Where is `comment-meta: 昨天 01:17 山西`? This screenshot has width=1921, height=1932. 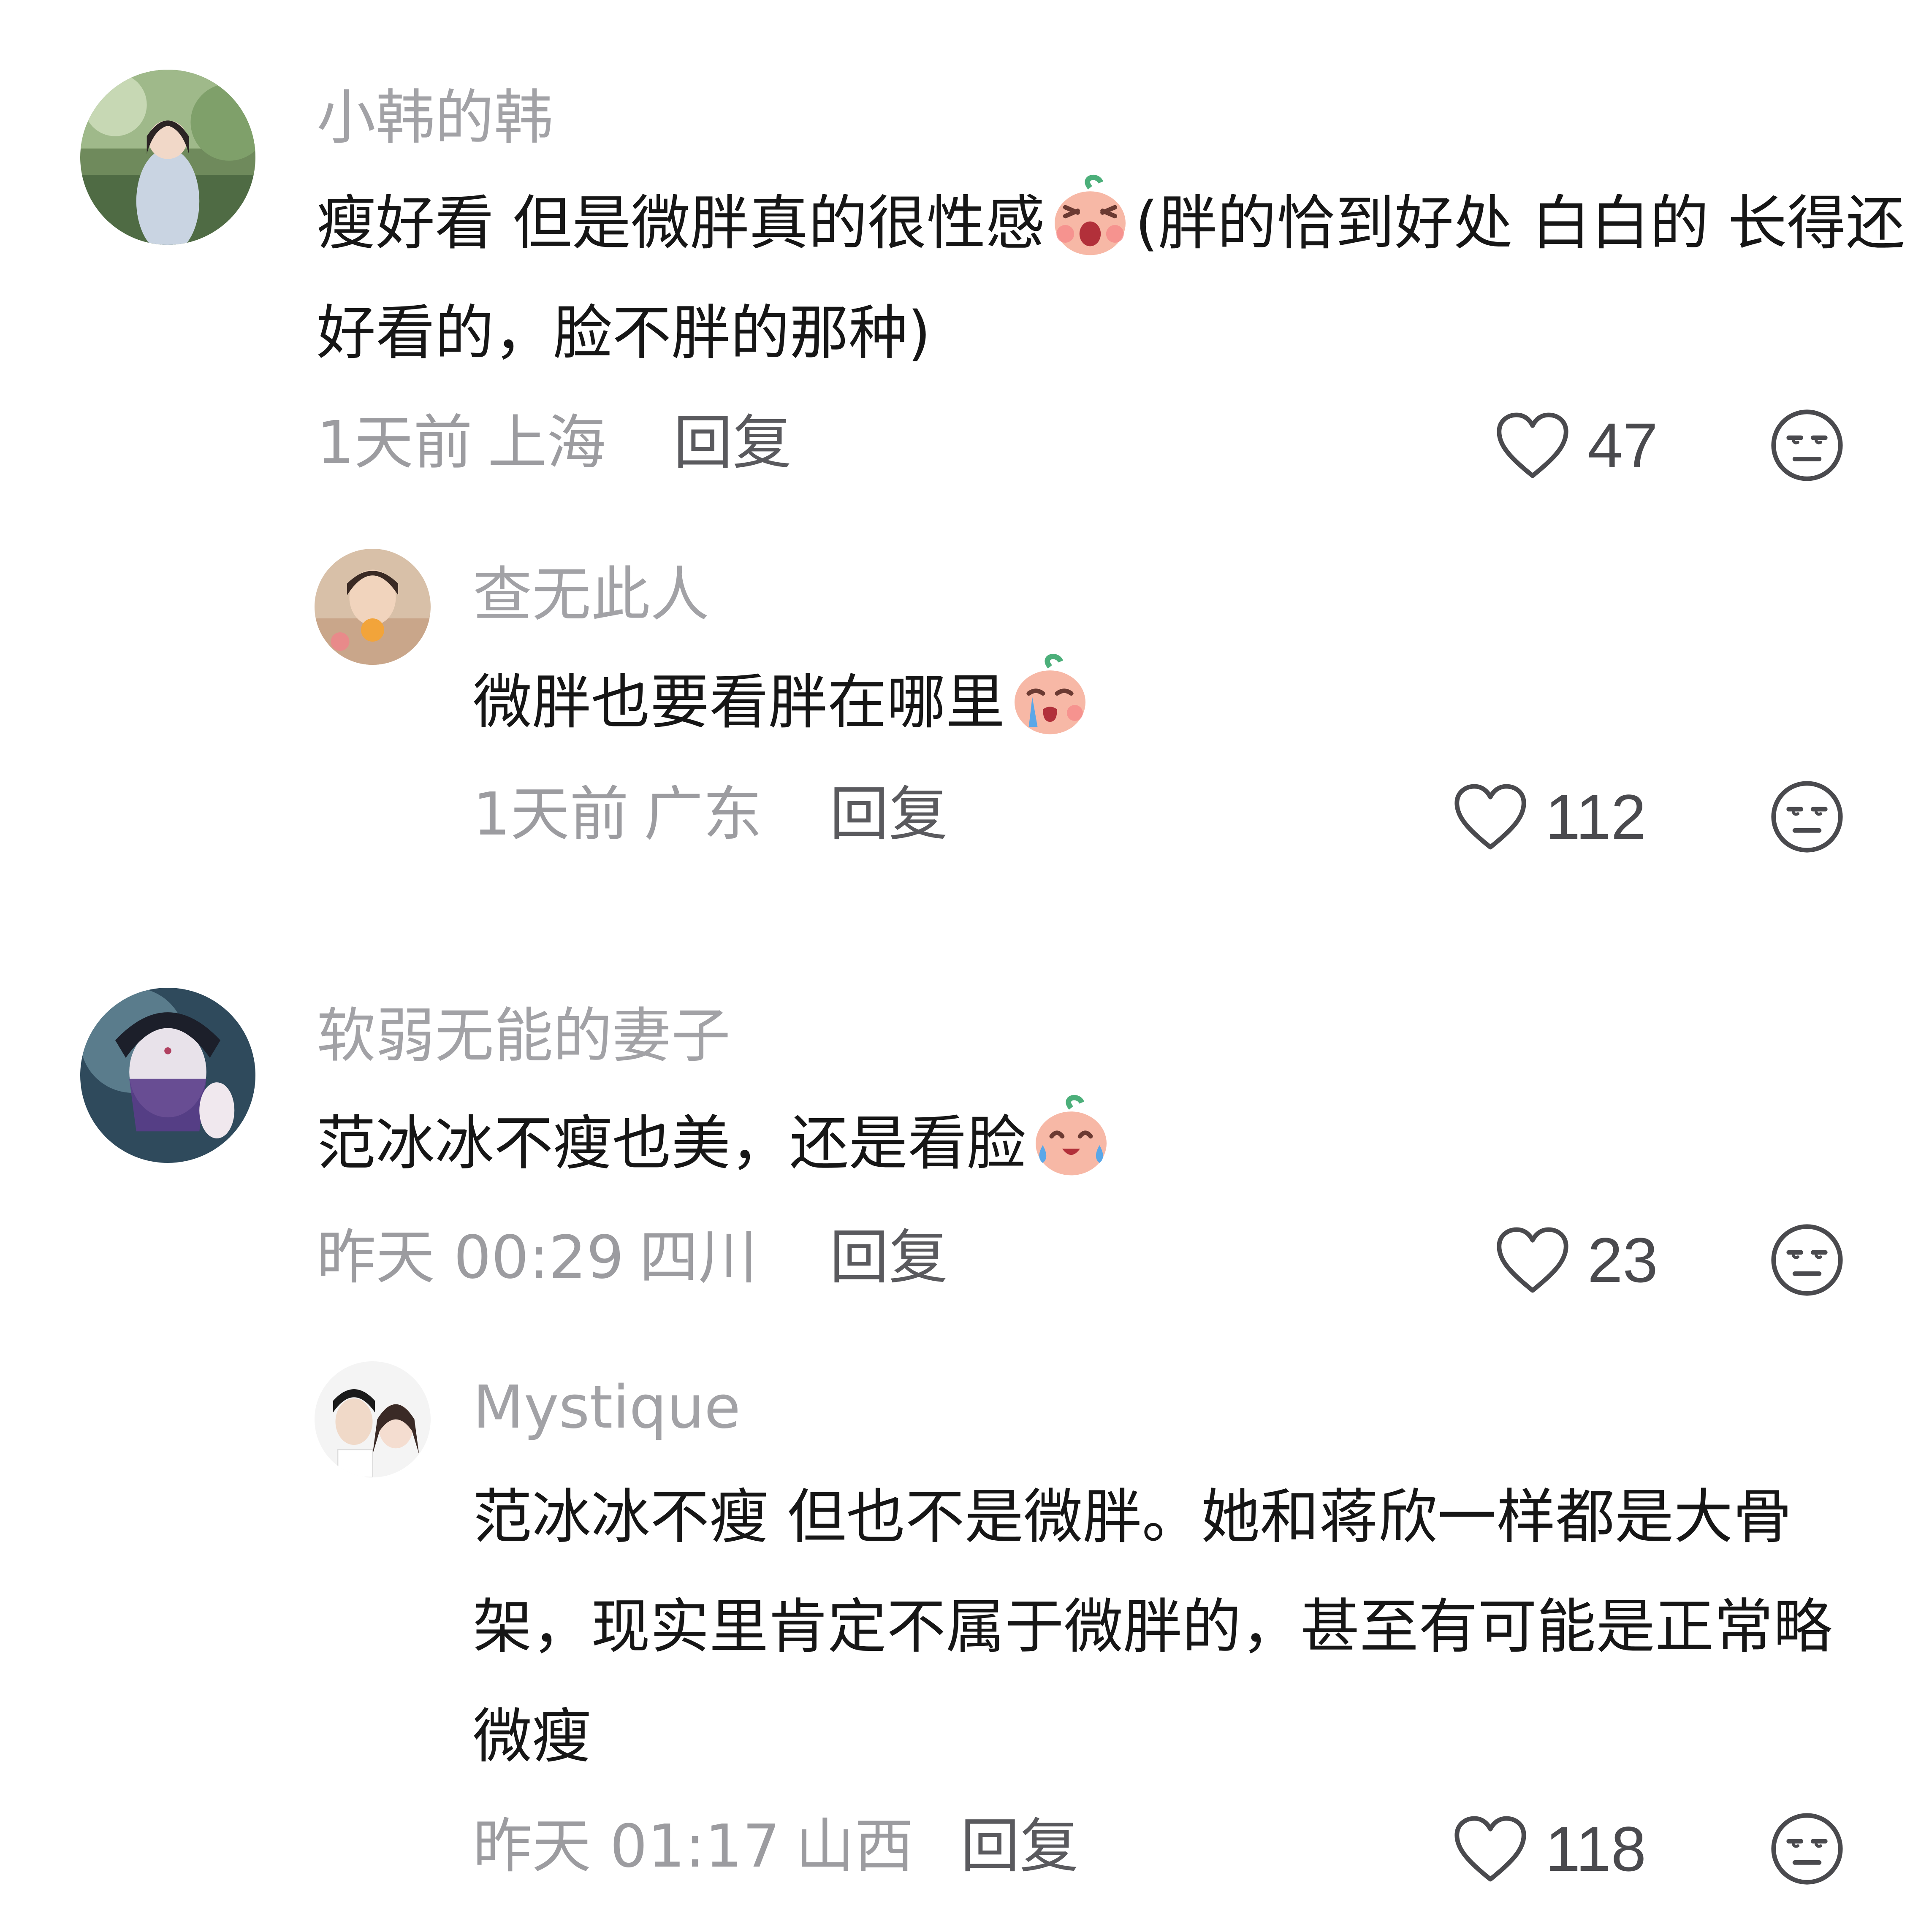
comment-meta: 昨天 01:17 山西 is located at coordinates (693, 1847).